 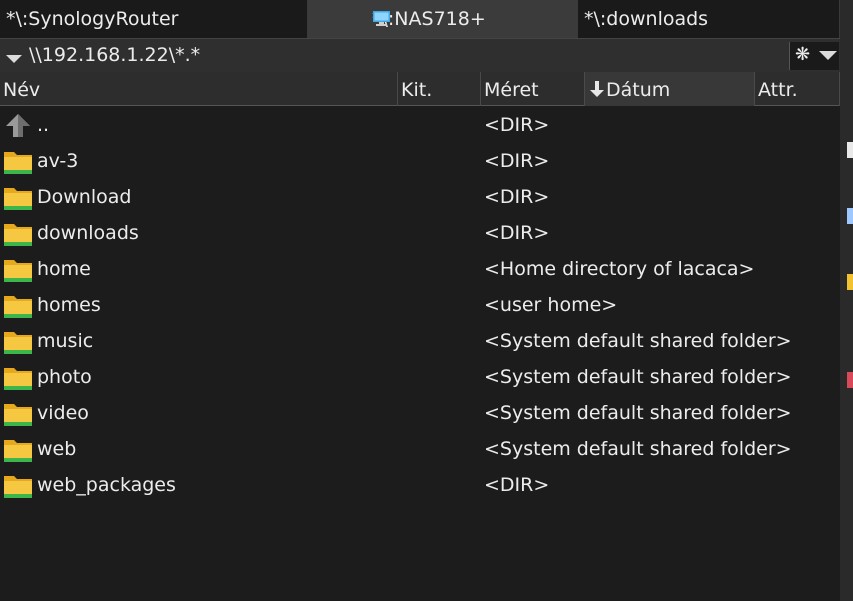 I want to click on sort-descending-icon, so click(x=597, y=89).